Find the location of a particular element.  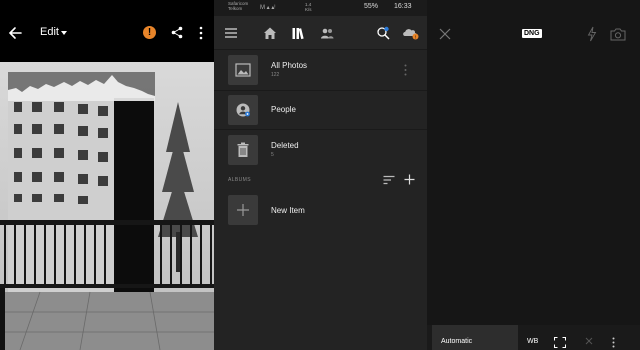

new-item-thumbnail is located at coordinates (243, 210).